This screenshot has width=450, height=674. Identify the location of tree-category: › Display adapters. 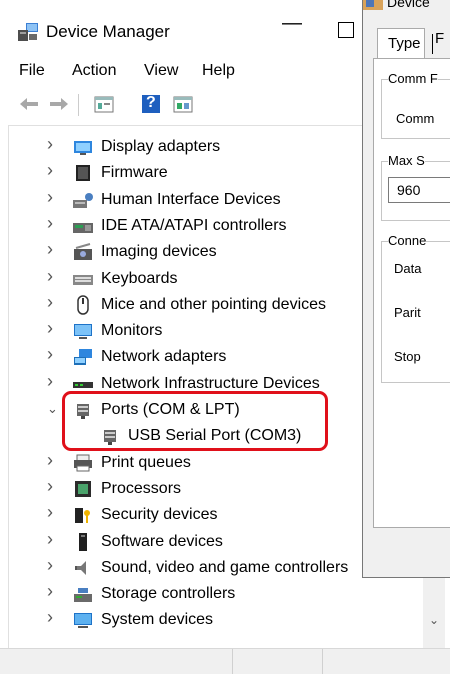
(189, 147).